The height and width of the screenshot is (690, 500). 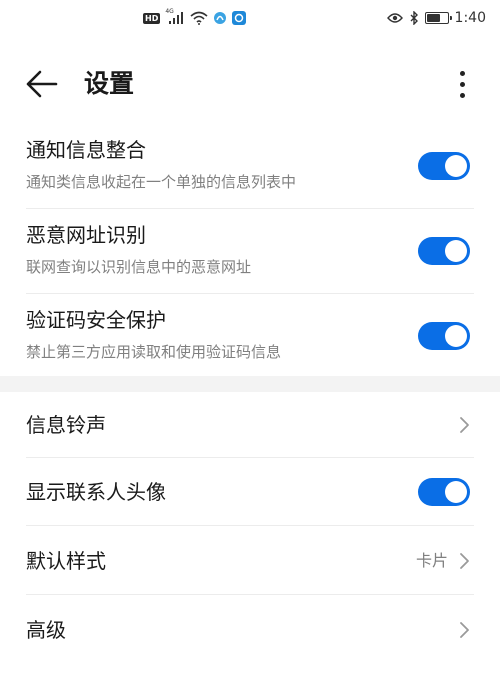 What do you see at coordinates (444, 251) in the screenshot?
I see `malicious-url-toggle` at bounding box center [444, 251].